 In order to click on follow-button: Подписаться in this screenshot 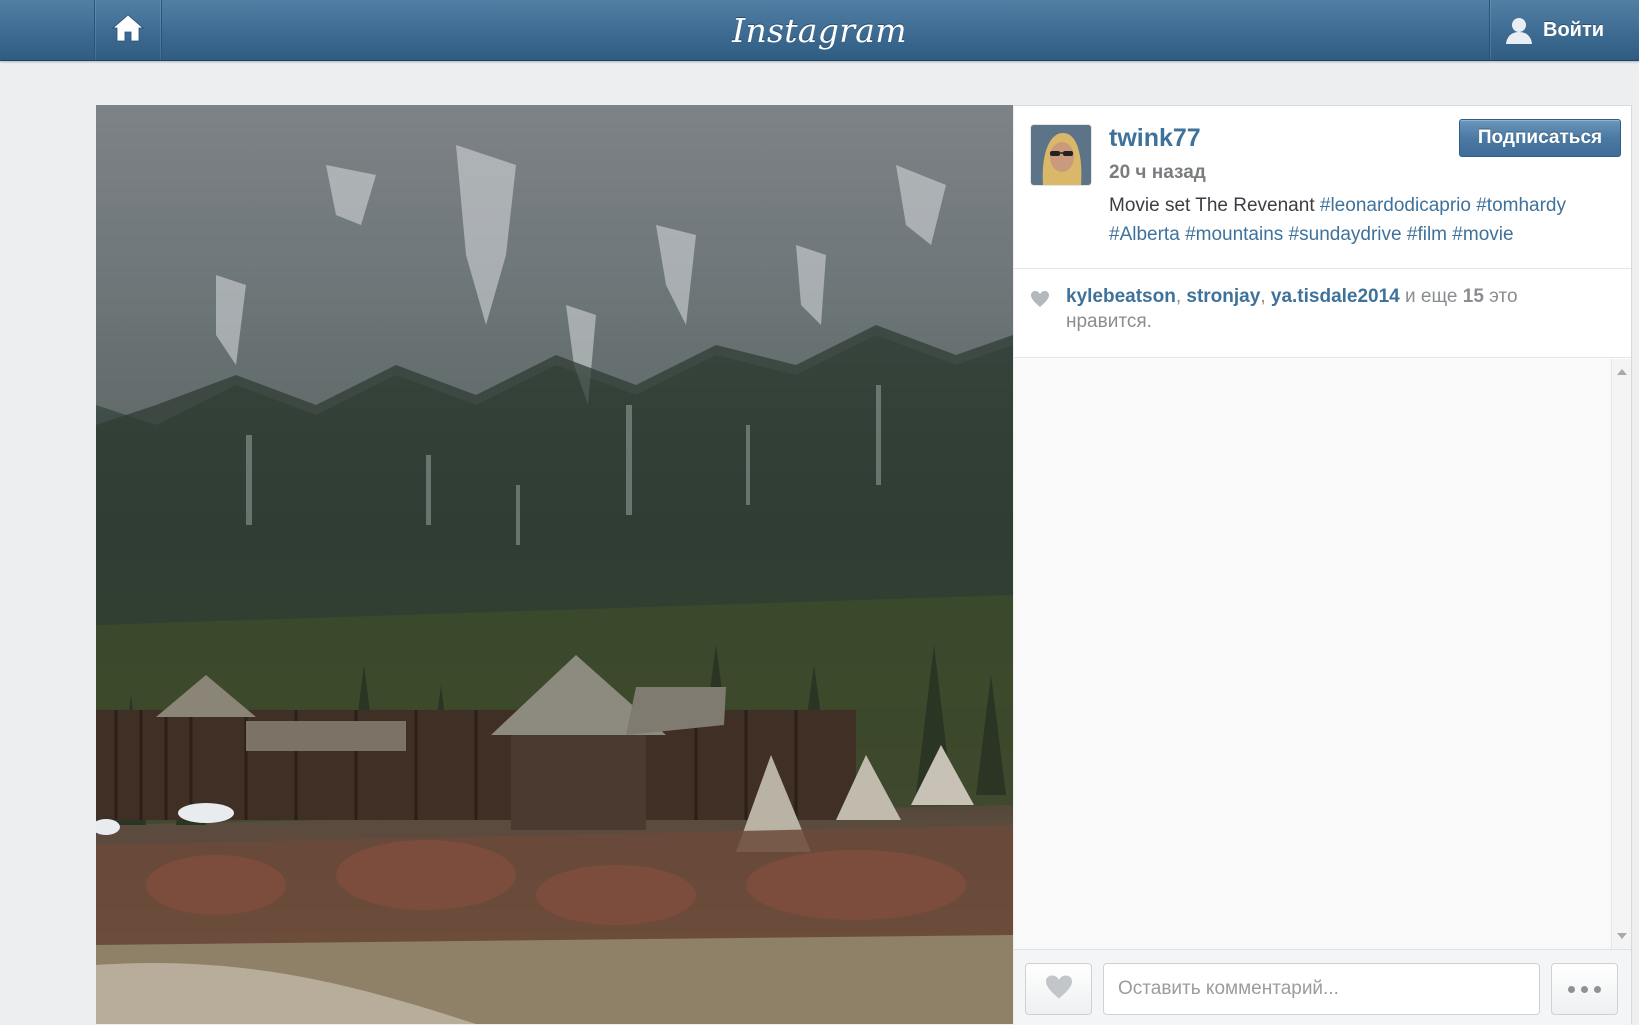, I will do `click(1540, 138)`.